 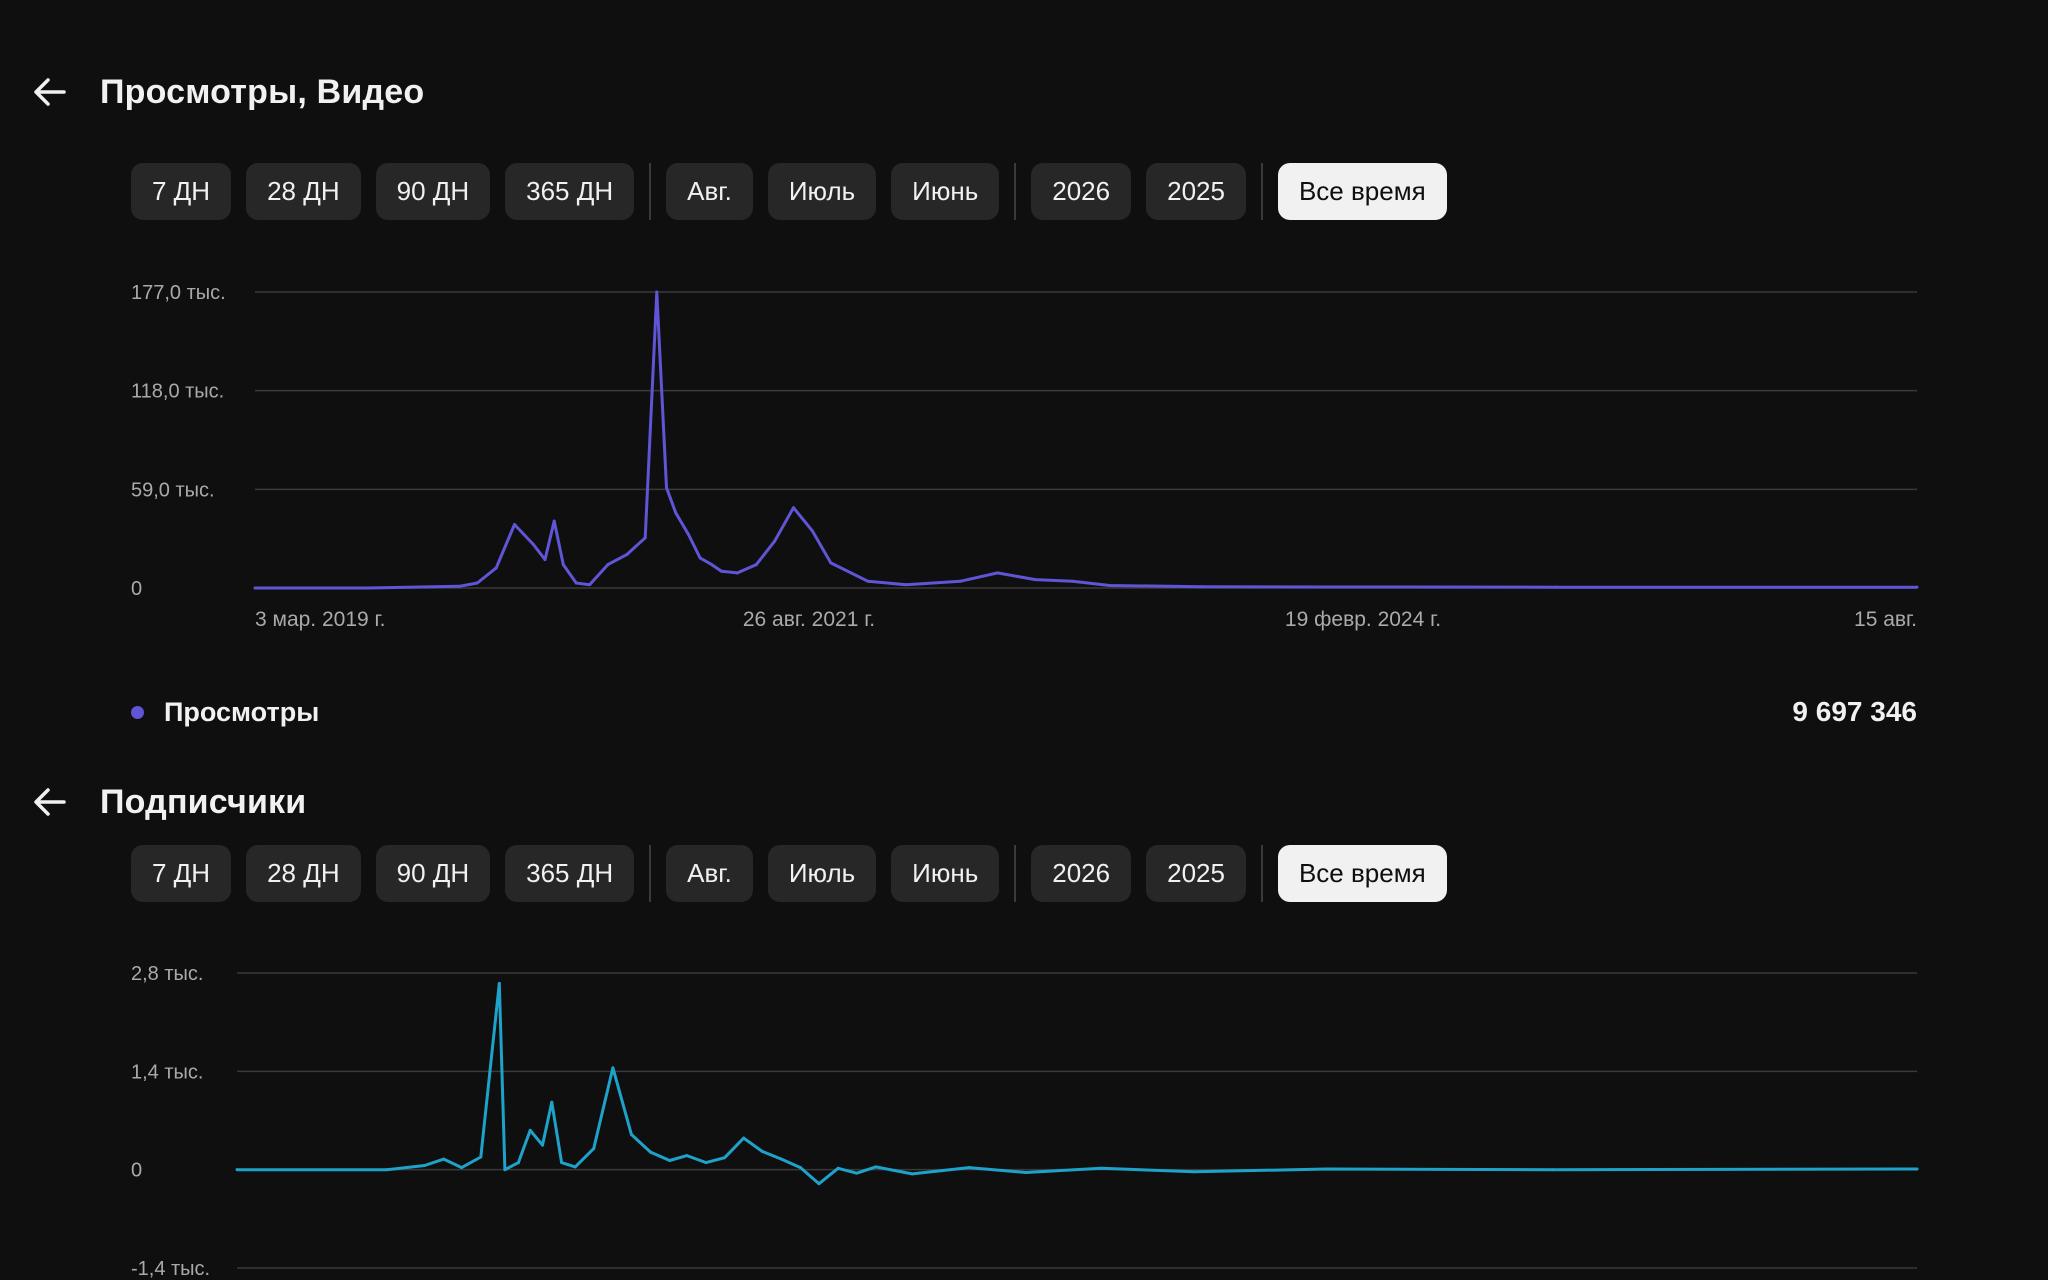 I want to click on y-tick-label: 2,8 тыс., so click(x=167, y=974).